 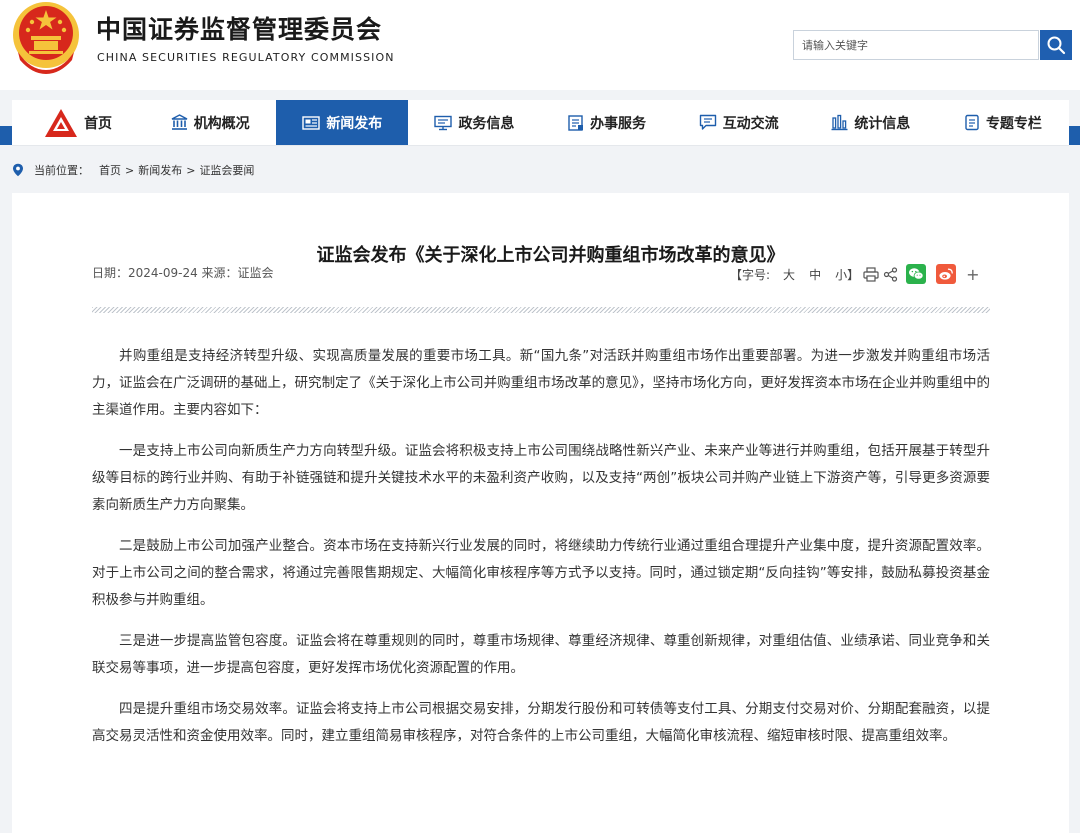 I want to click on csrc-logo-icon, so click(x=61, y=122).